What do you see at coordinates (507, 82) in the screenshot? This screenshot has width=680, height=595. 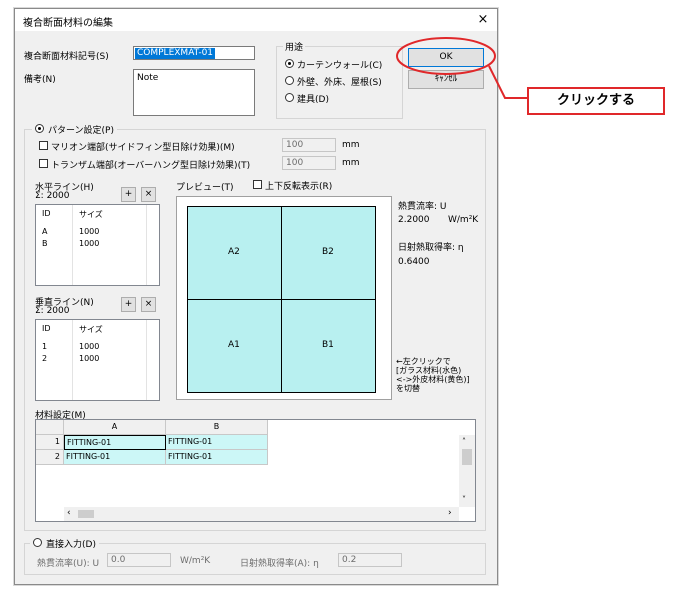 I see `callout-connector` at bounding box center [507, 82].